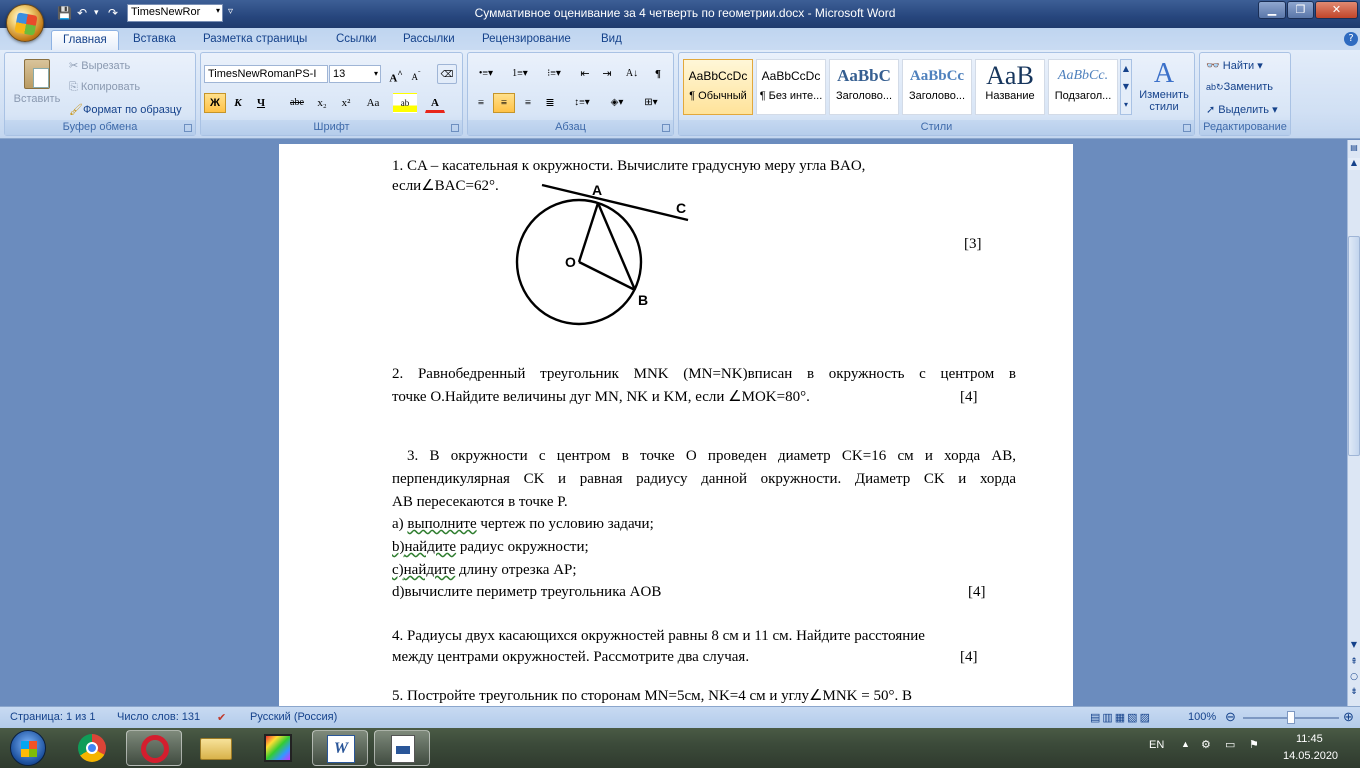 The width and height of the screenshot is (1360, 768). What do you see at coordinates (486, 74) in the screenshot?
I see `bullets-icon: •≡▾` at bounding box center [486, 74].